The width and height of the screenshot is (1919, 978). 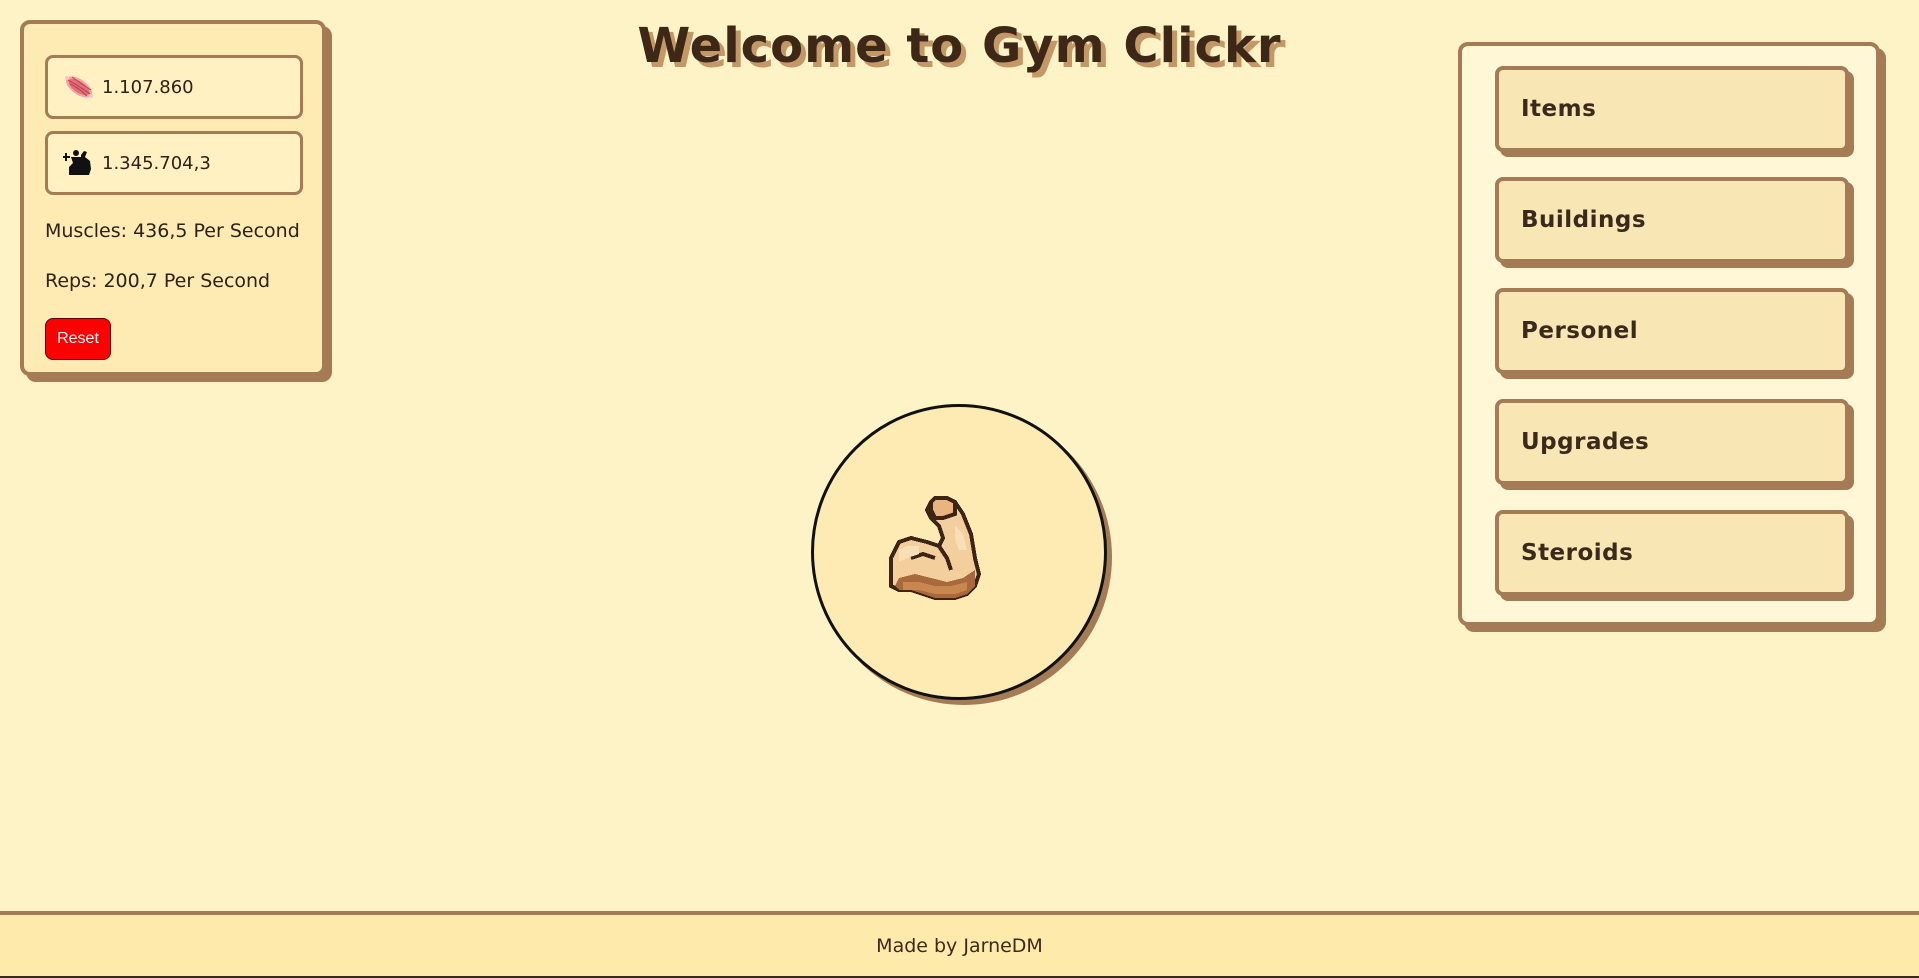 I want to click on menu-upgrades-button: Upgrades, so click(x=1672, y=442).